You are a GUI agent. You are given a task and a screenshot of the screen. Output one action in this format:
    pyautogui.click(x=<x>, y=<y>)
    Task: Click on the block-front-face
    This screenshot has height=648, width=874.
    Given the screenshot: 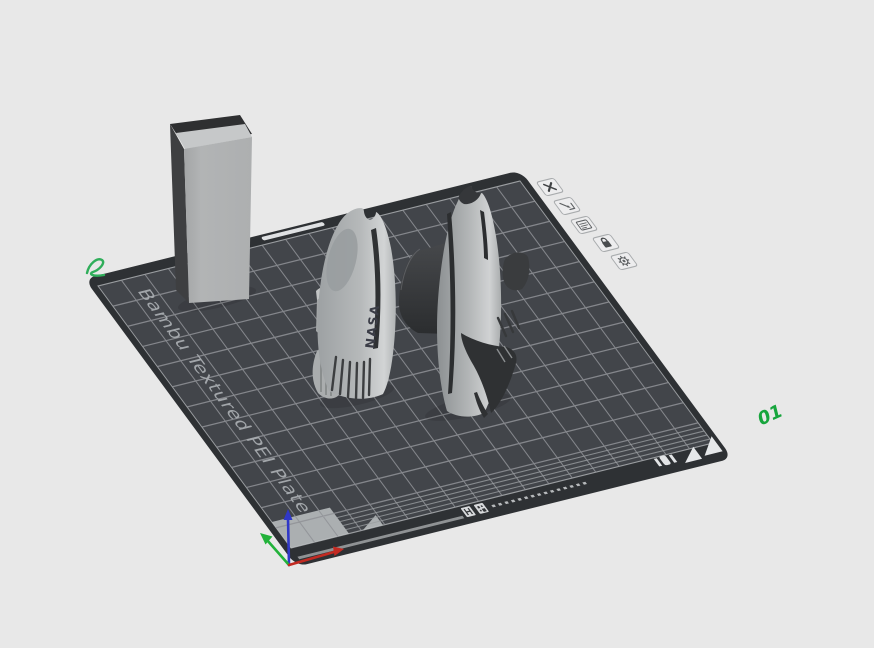 What is the action you would take?
    pyautogui.click(x=218, y=220)
    